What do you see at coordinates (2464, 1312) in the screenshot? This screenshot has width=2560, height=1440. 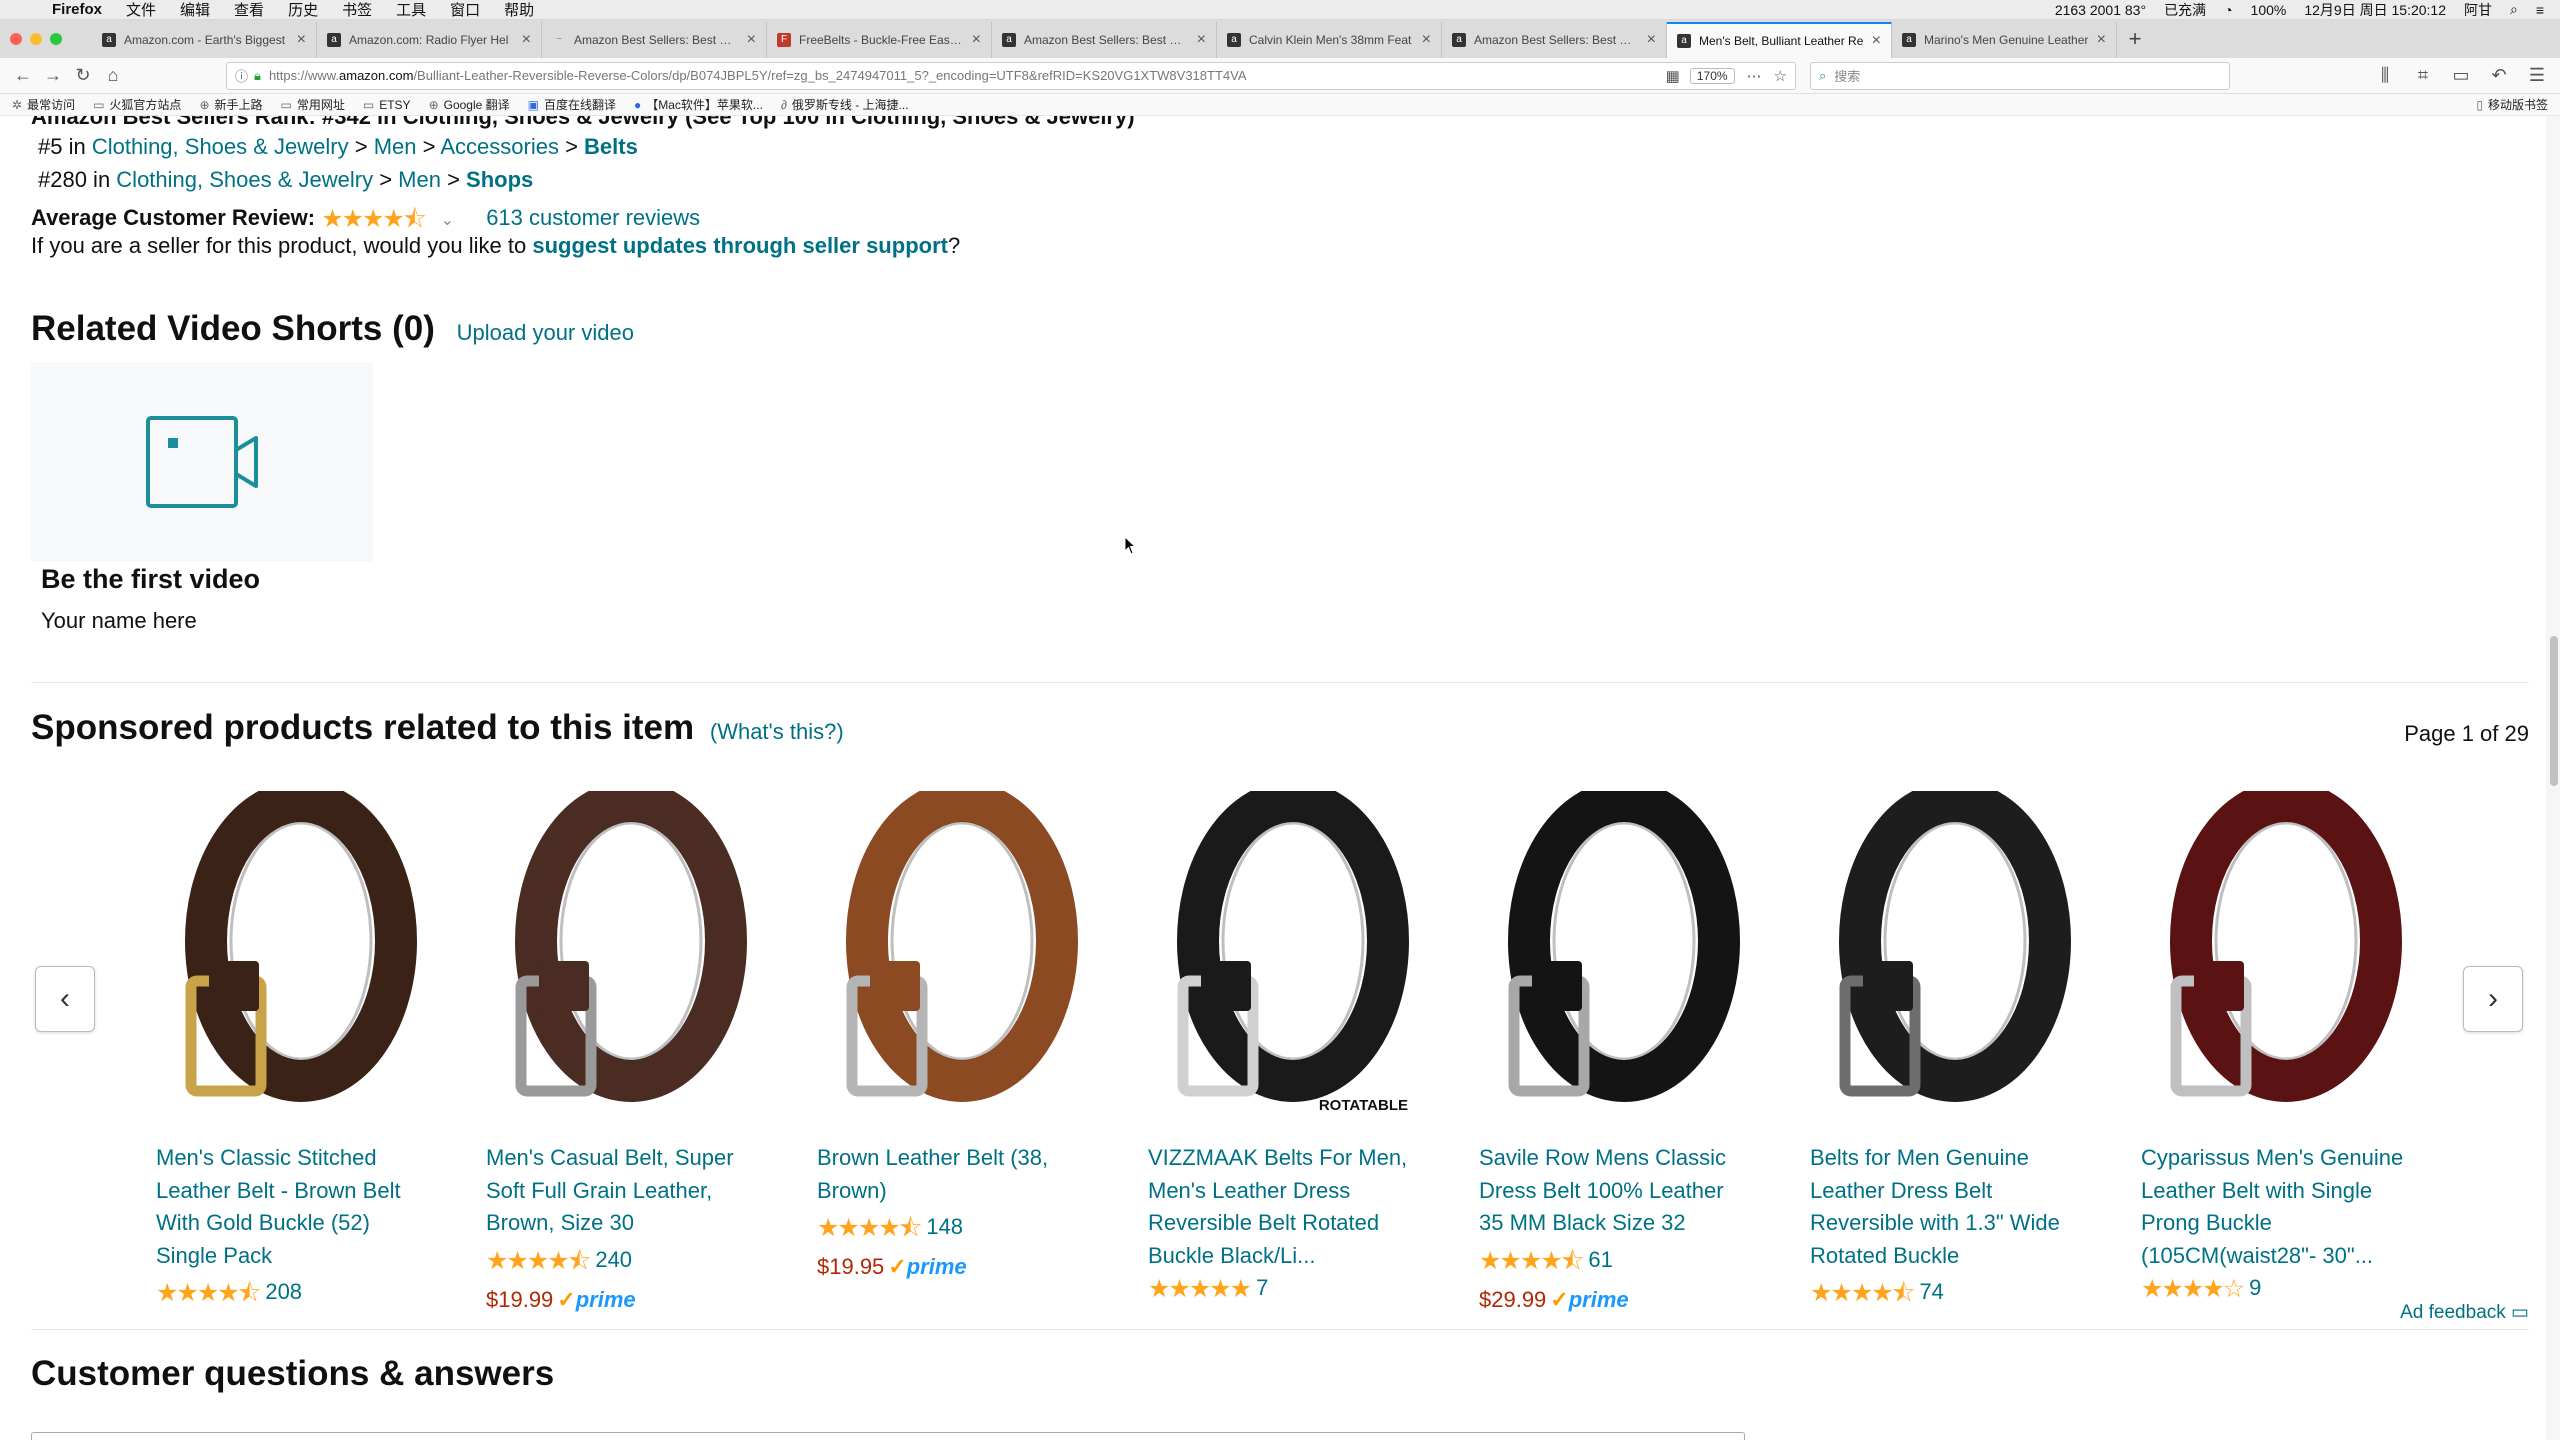 I see `ad-feedback: Ad feedback ▭` at bounding box center [2464, 1312].